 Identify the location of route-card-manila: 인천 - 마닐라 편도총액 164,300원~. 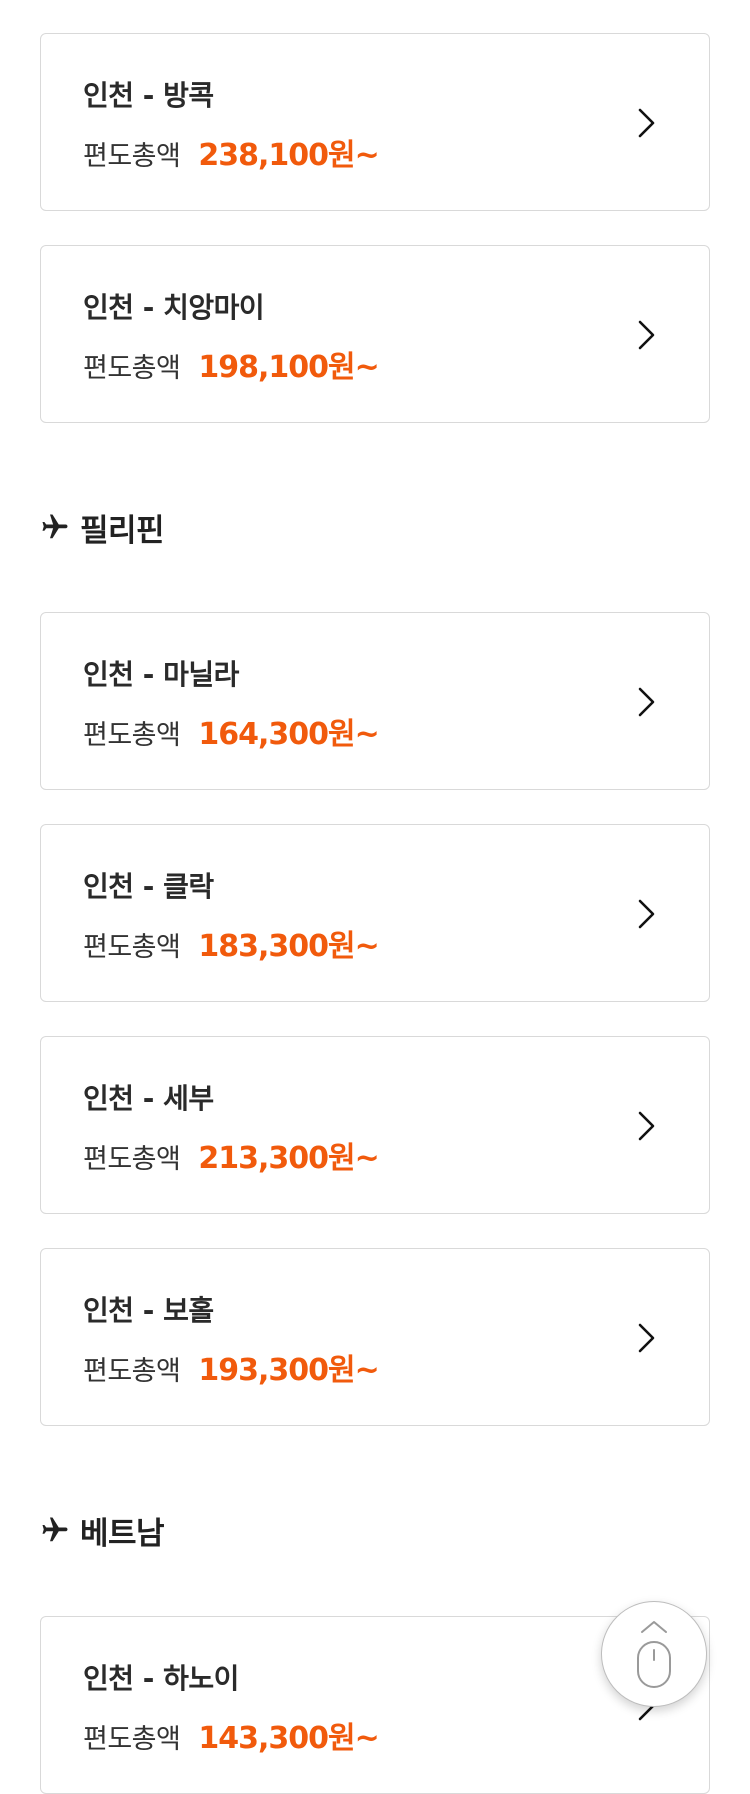
(375, 701).